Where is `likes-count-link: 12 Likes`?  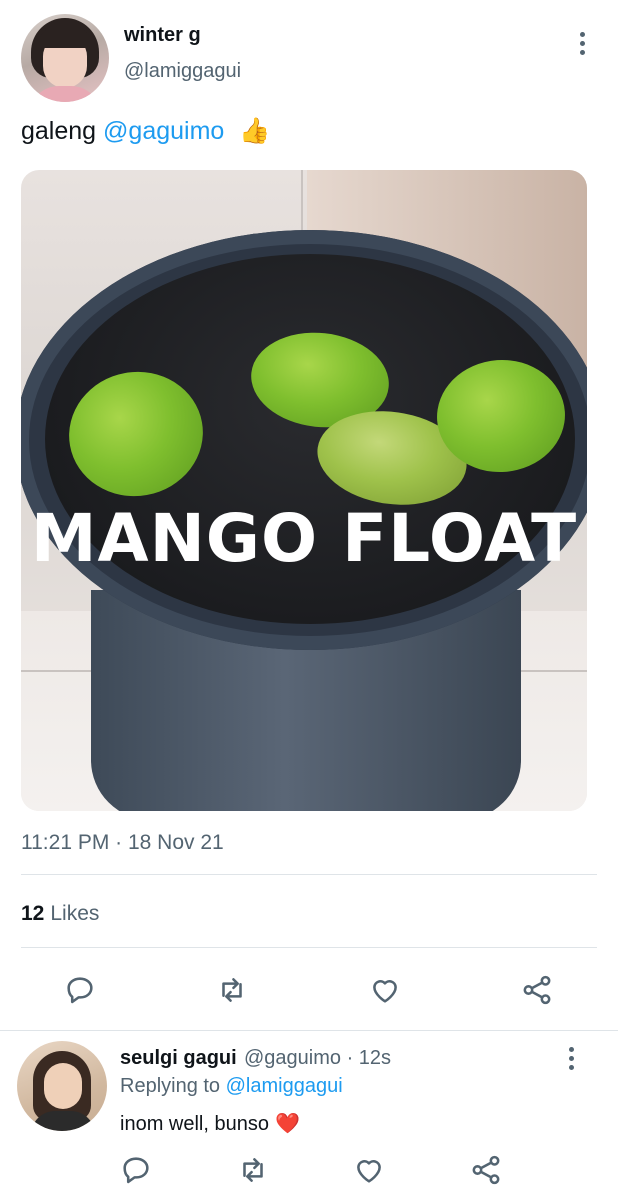 likes-count-link: 12 Likes is located at coordinates (60, 914).